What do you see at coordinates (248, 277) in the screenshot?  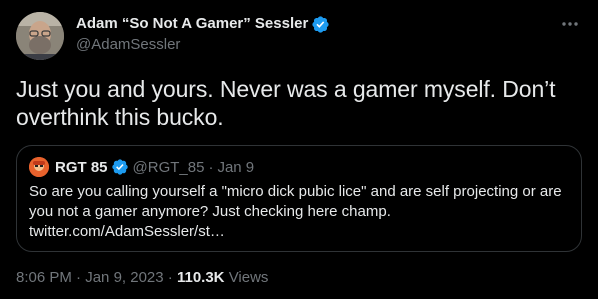 I see `views-label: Views` at bounding box center [248, 277].